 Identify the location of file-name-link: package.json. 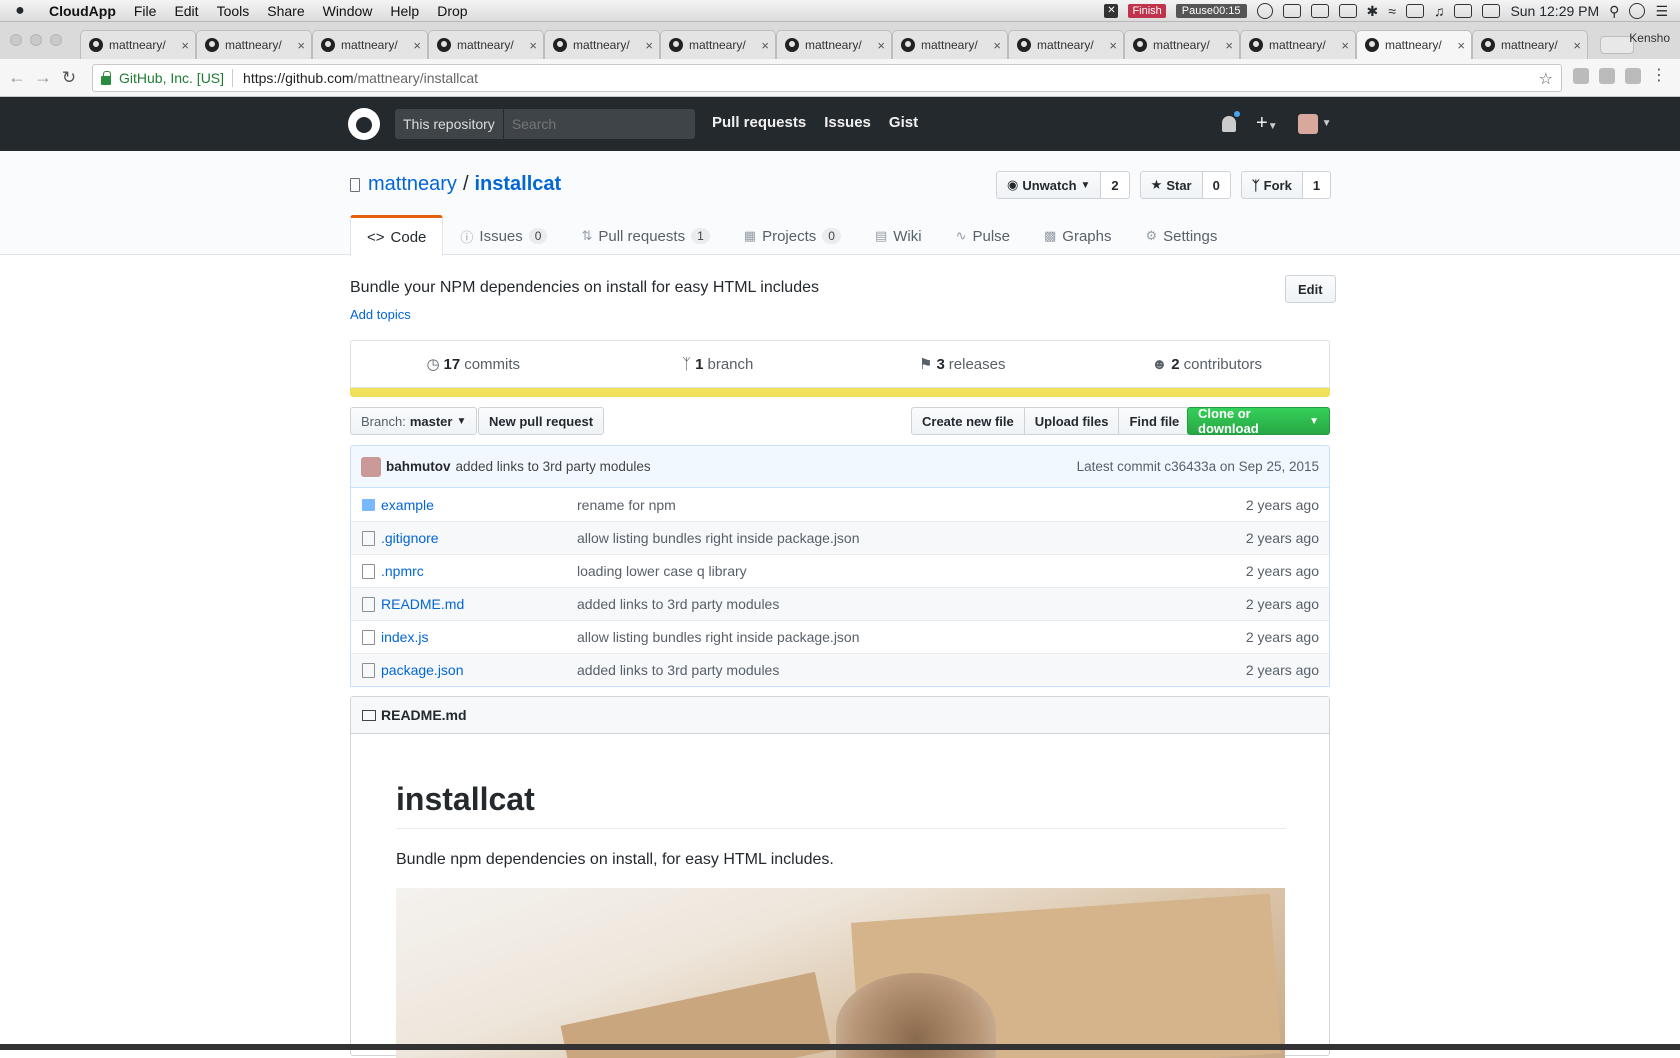
(479, 670).